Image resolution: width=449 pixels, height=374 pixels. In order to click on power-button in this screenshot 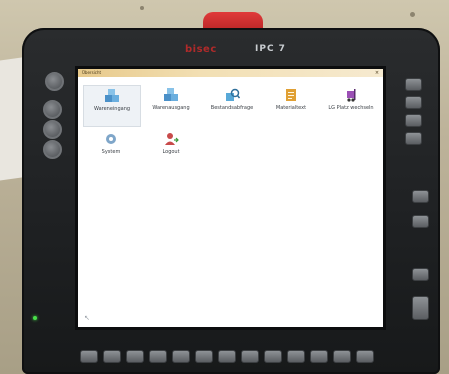, I will do `click(54, 81)`.